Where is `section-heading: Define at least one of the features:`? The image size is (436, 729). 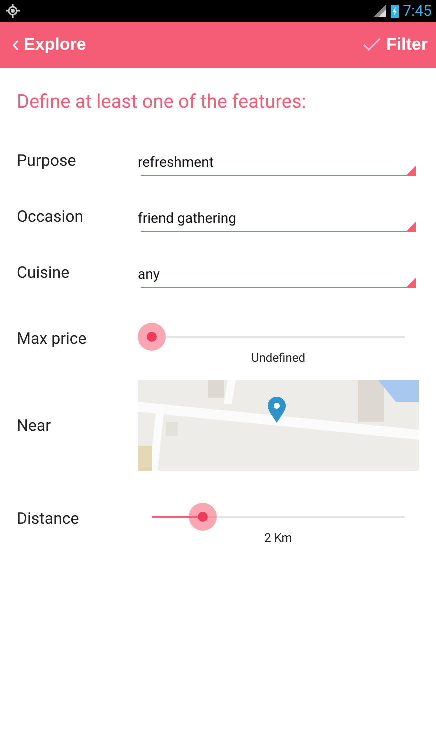
section-heading: Define at least one of the features: is located at coordinates (162, 102).